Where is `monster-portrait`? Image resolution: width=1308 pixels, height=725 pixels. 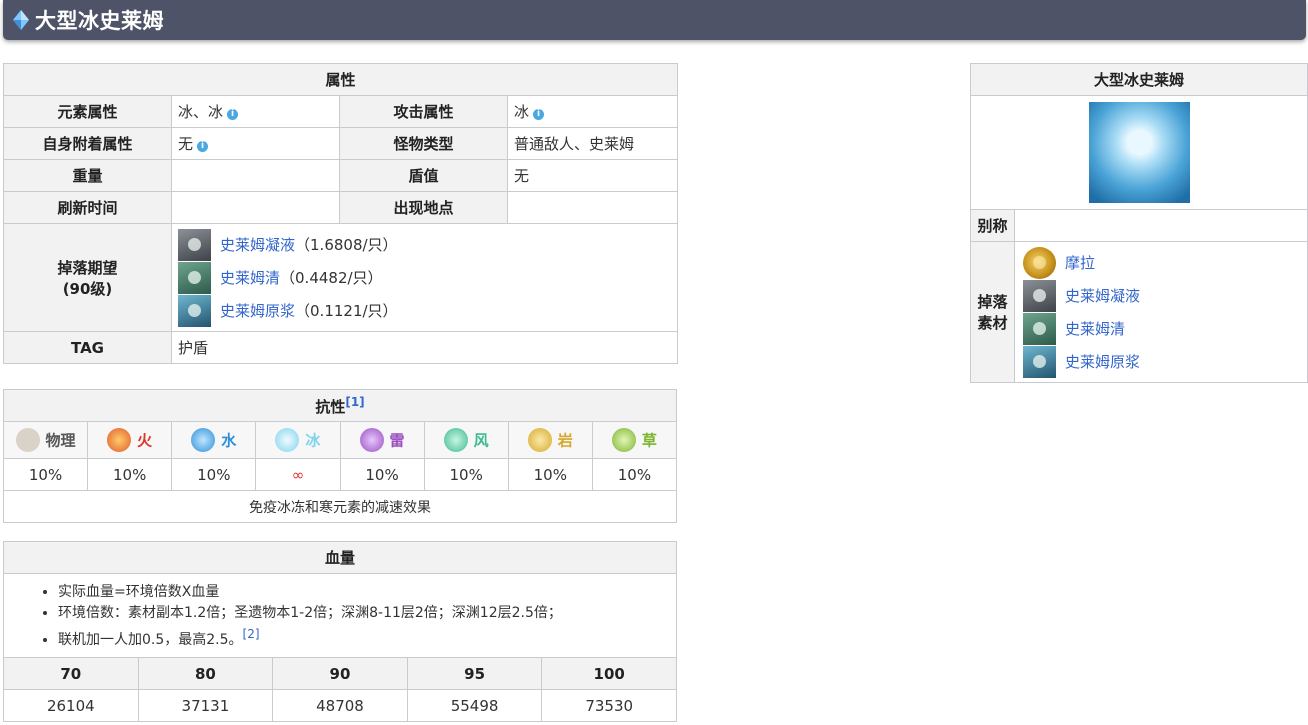
monster-portrait is located at coordinates (1139, 152).